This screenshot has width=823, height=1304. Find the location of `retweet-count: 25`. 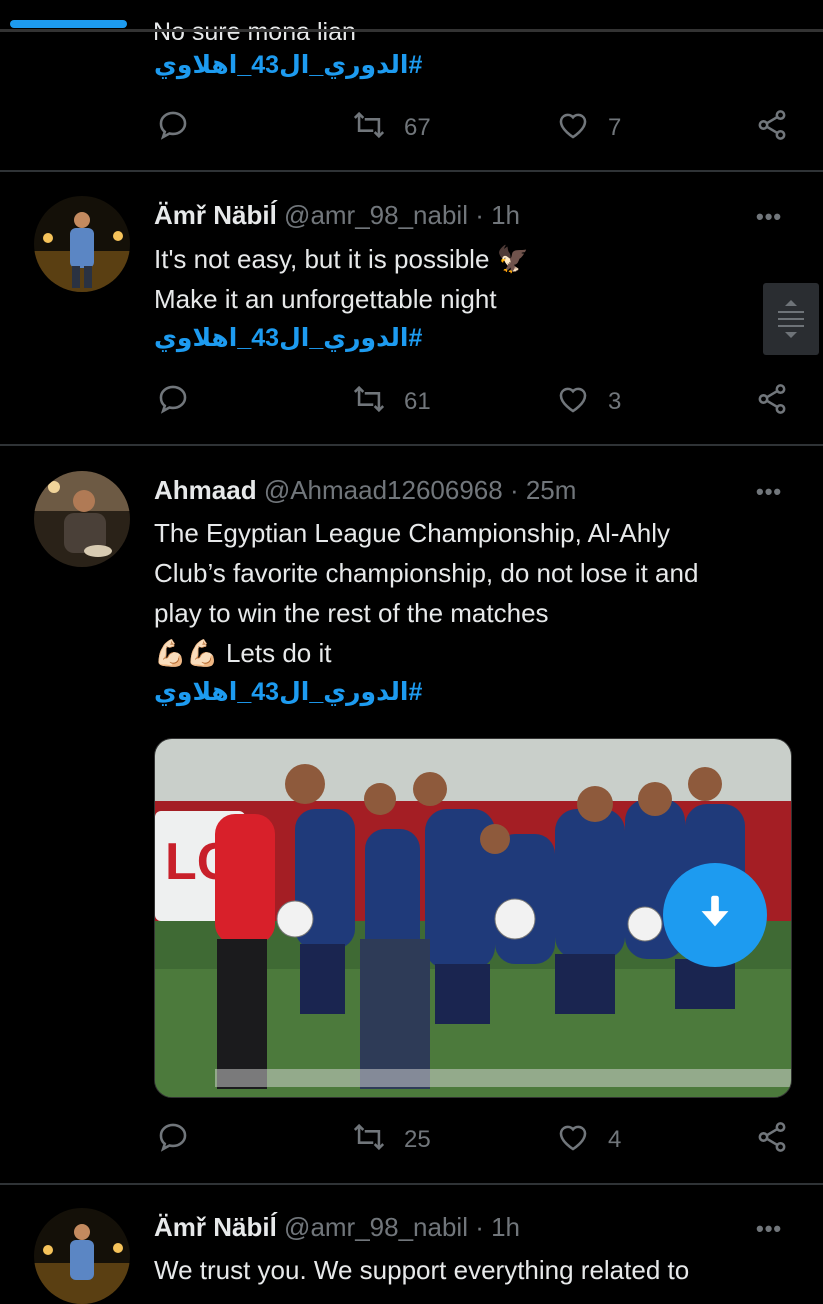

retweet-count: 25 is located at coordinates (417, 1139).